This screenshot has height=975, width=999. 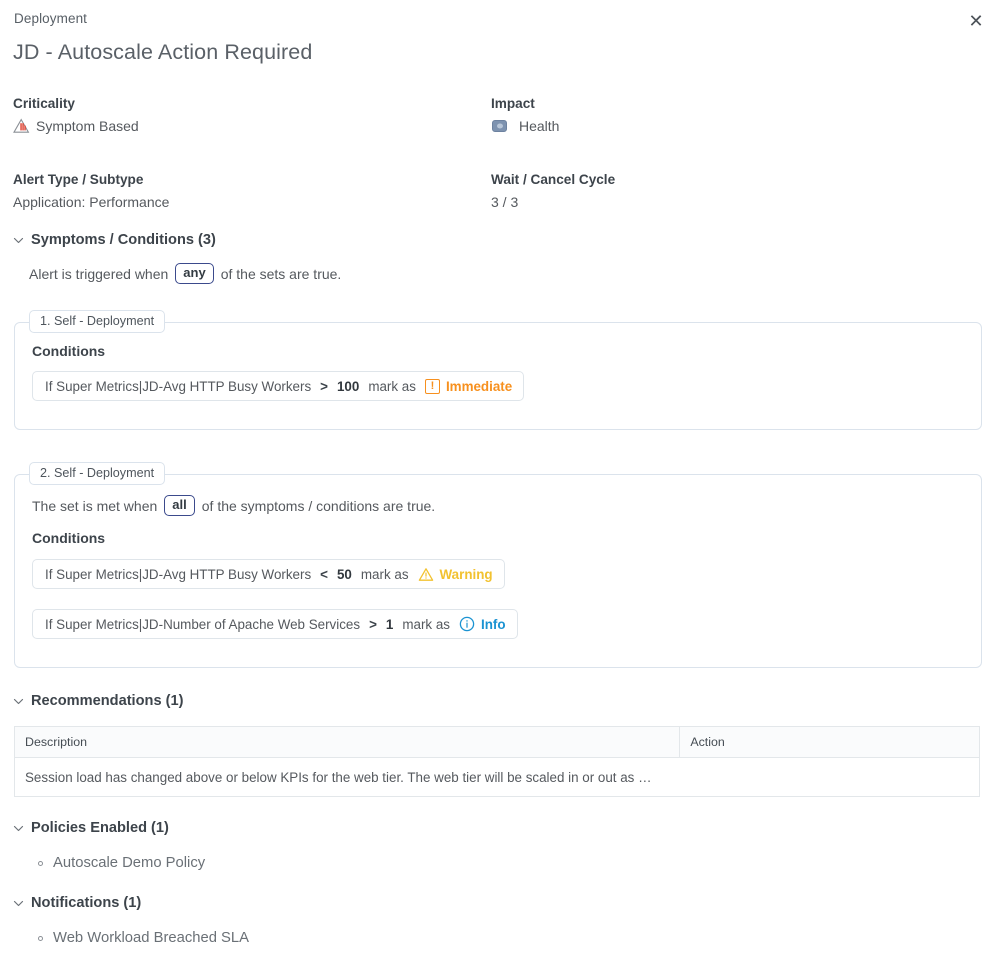 I want to click on list-item: Web Workload Breached SLA, so click(x=131, y=938).